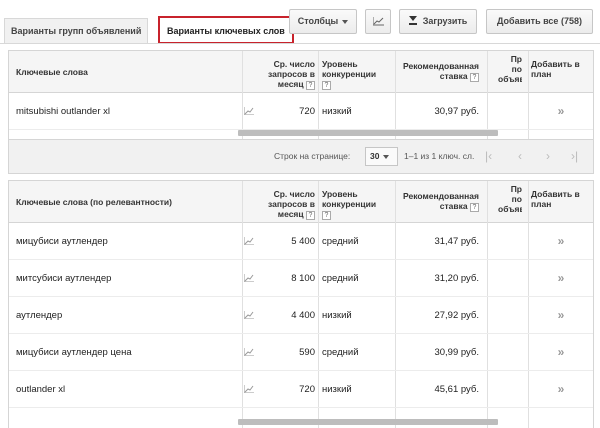 This screenshot has width=600, height=428. Describe the element at coordinates (488, 156) in the screenshot. I see `first-page-button: |‹` at that location.